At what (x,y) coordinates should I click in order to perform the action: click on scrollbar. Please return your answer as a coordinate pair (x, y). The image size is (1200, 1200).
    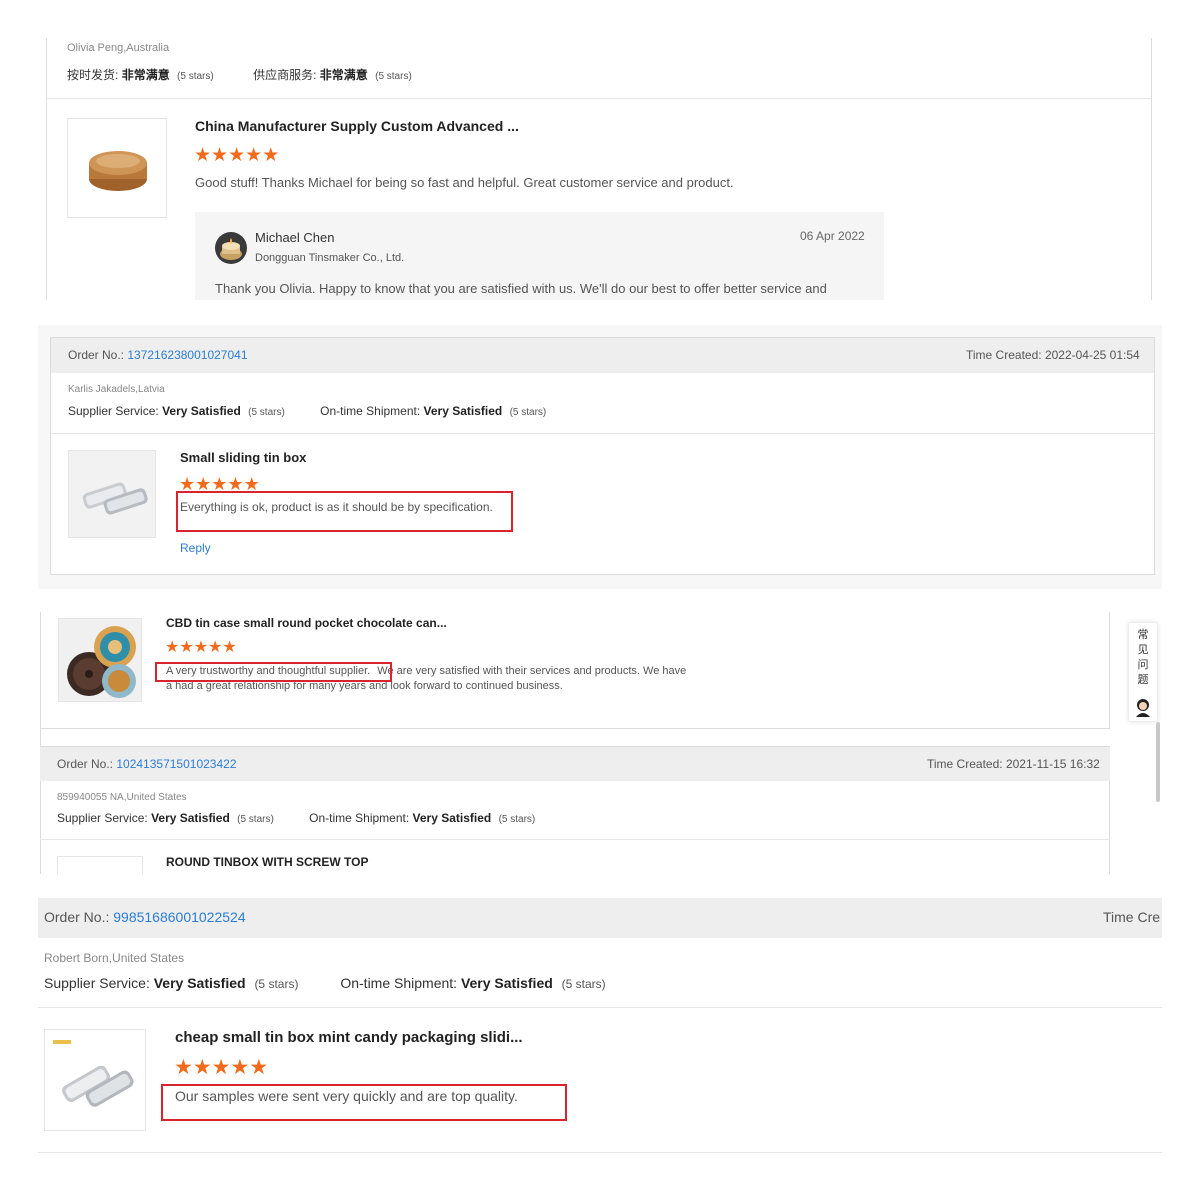
    Looking at the image, I should click on (1158, 762).